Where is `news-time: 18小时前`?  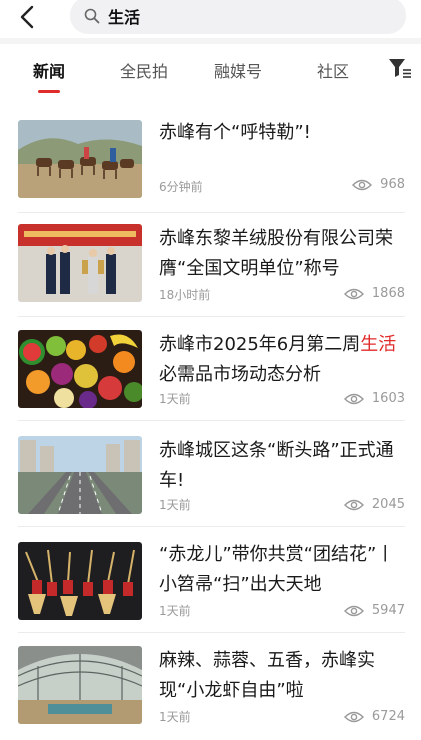 news-time: 18小时前 is located at coordinates (185, 295).